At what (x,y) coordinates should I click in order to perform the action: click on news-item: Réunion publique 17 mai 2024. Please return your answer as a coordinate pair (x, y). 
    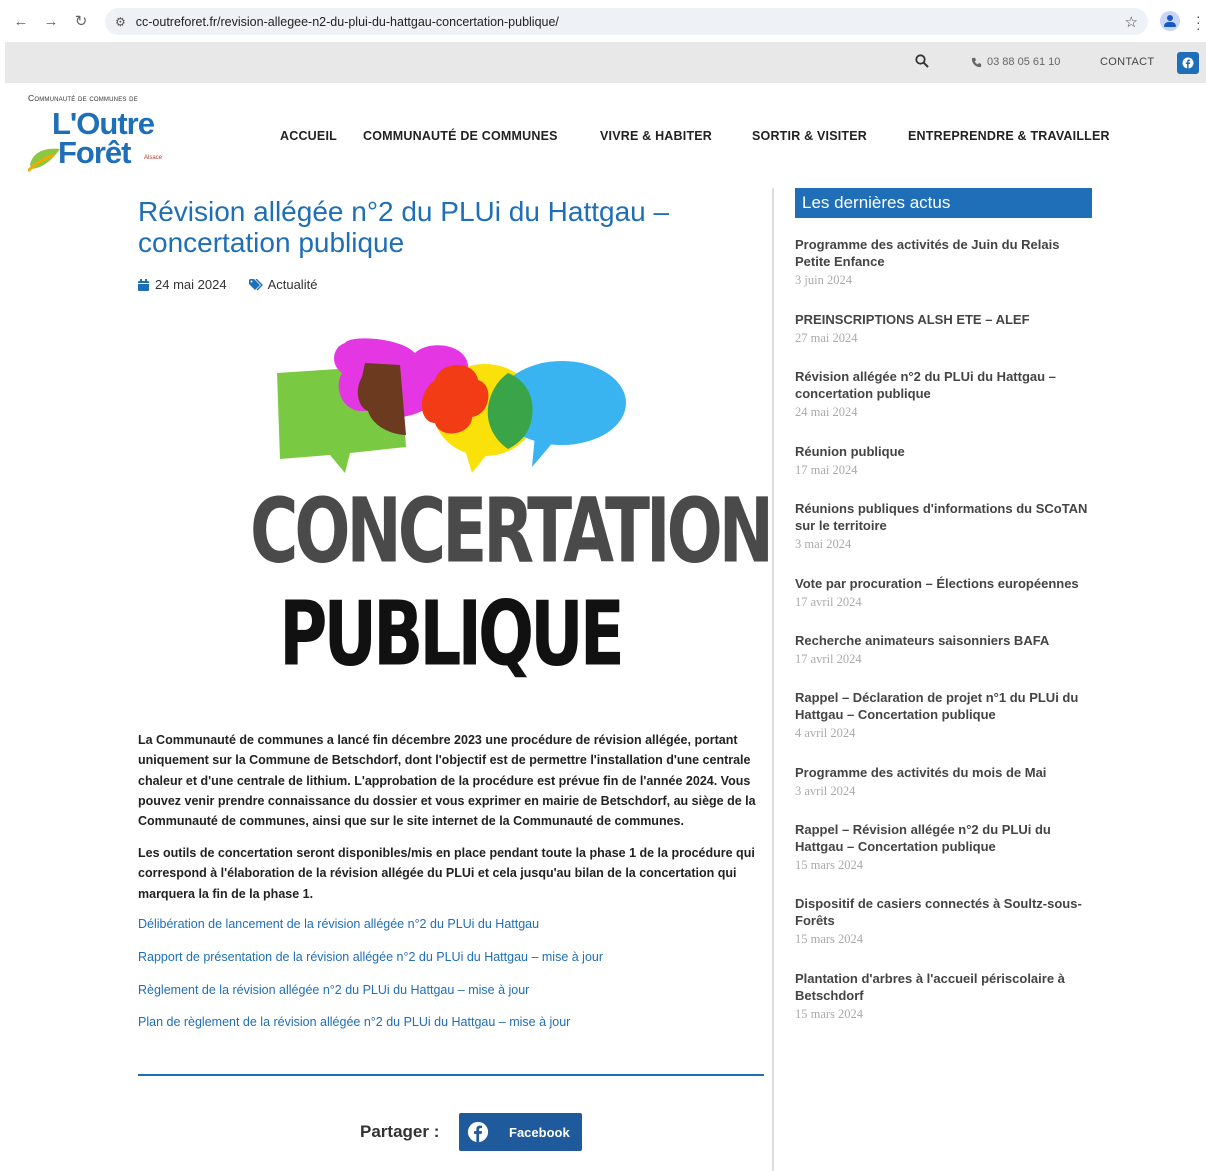
    Looking at the image, I should click on (945, 460).